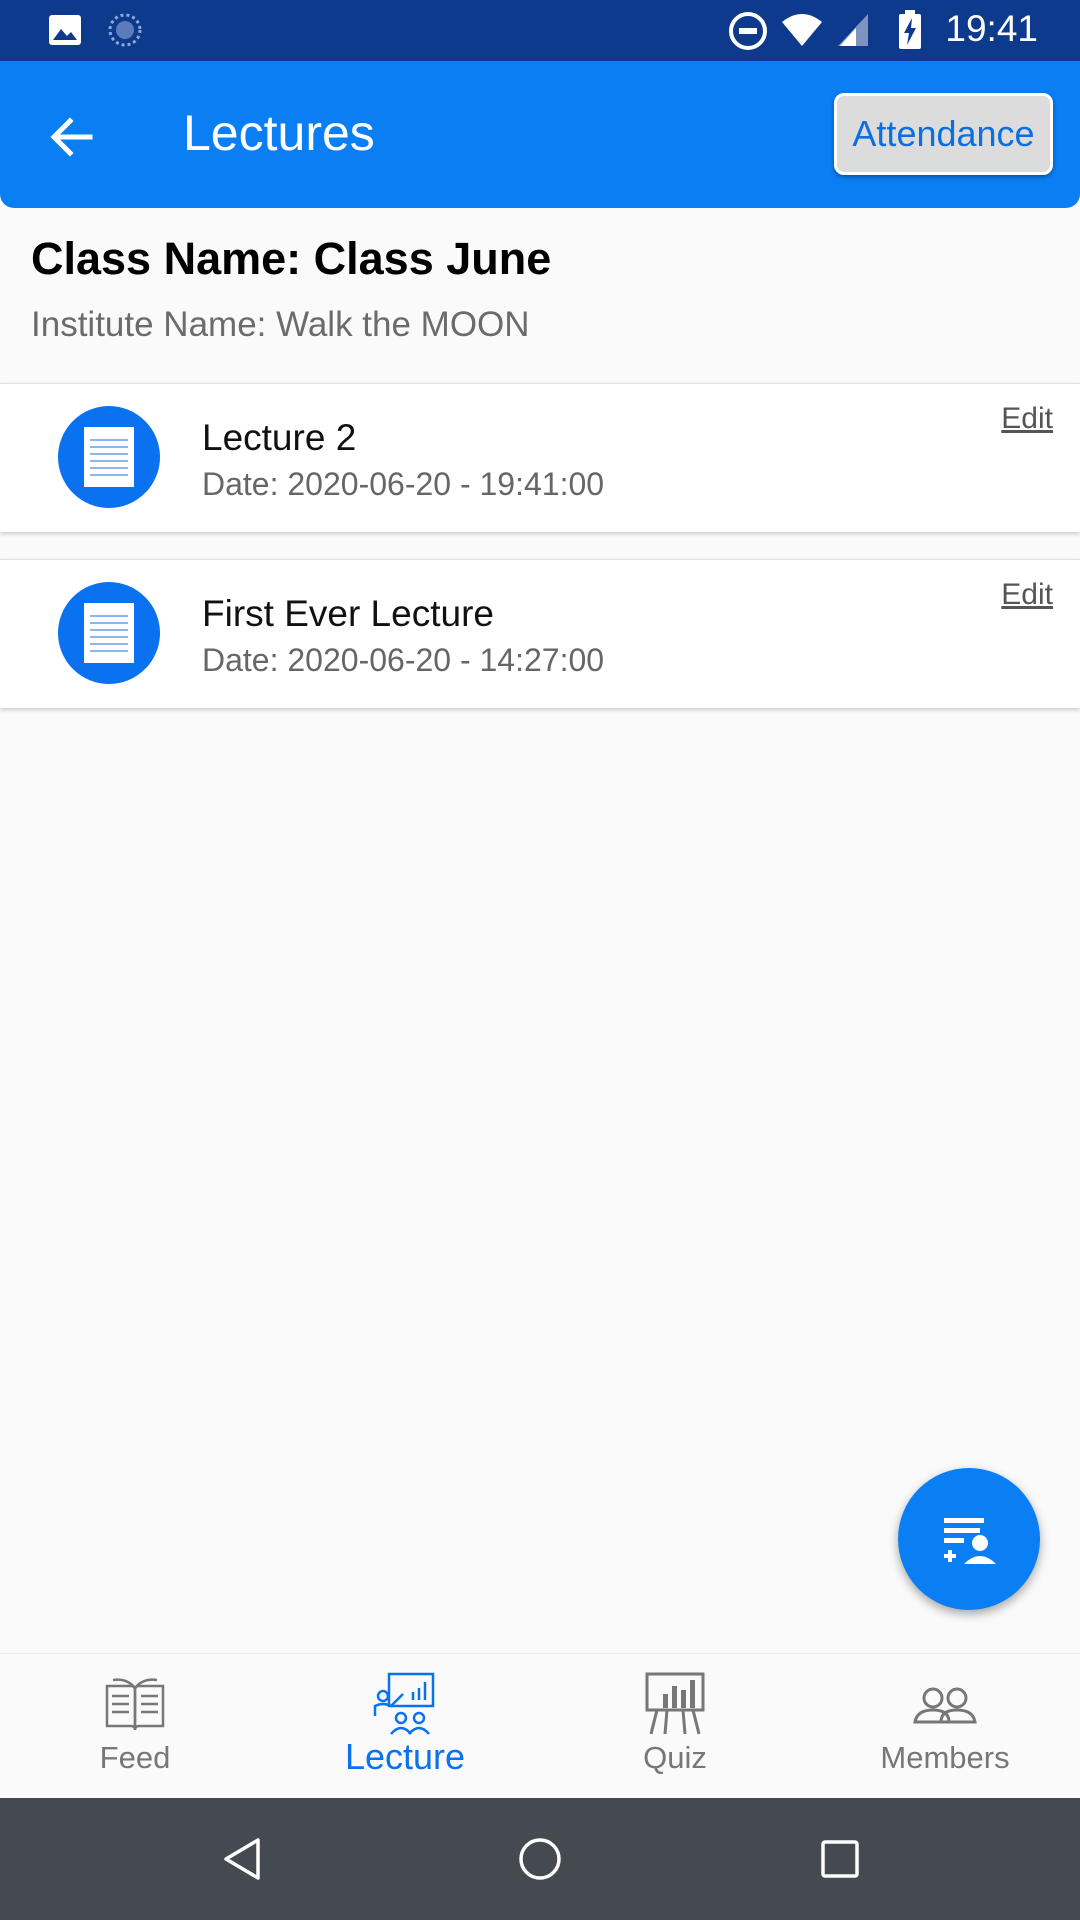  I want to click on nav-item-feed: Feed, so click(135, 1726).